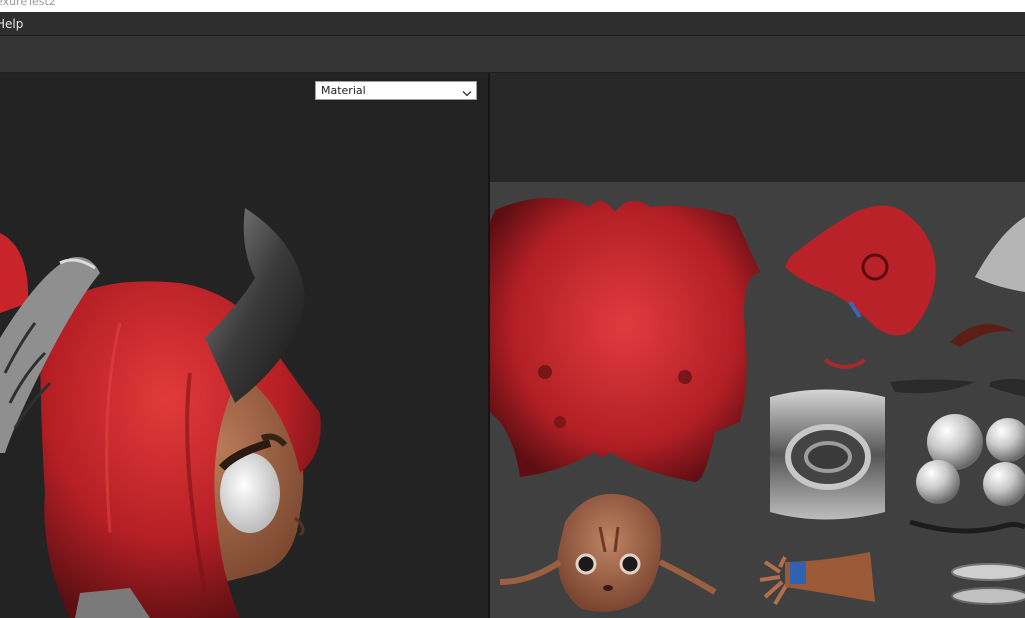  What do you see at coordinates (512, 24) in the screenshot?
I see `menu-bar: Help` at bounding box center [512, 24].